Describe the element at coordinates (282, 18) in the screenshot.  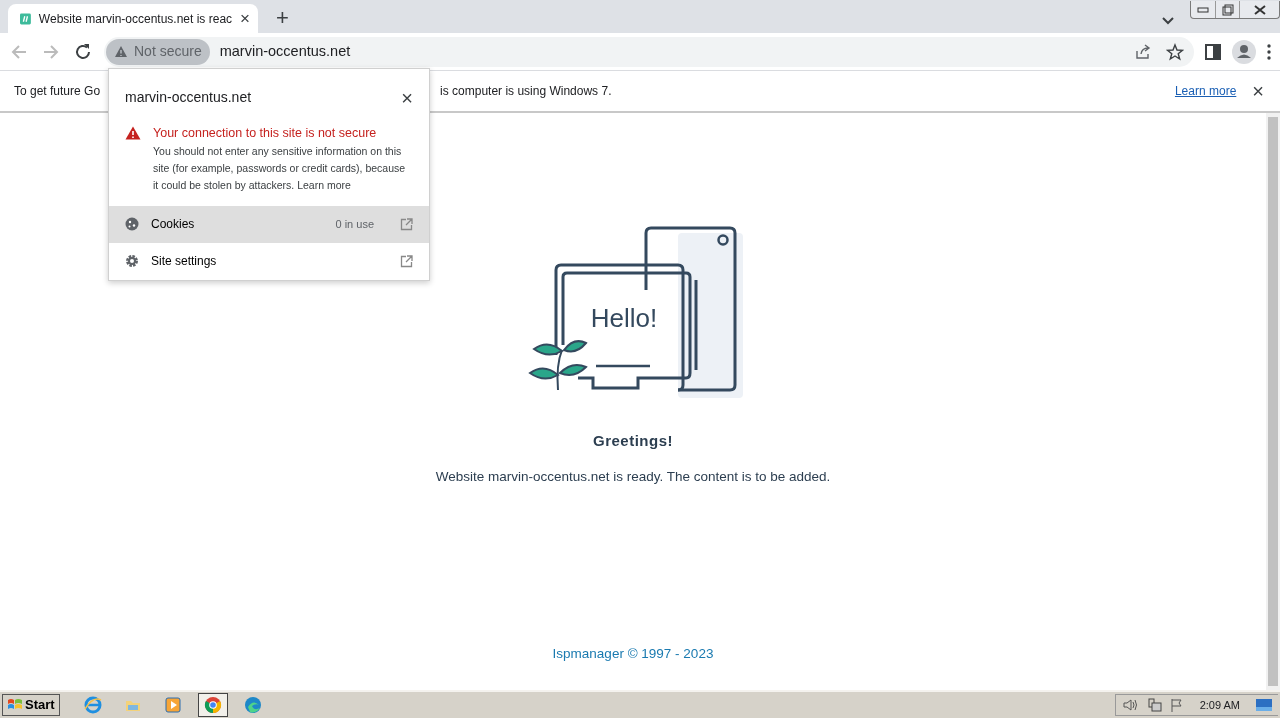
I see `new-tab-button: +` at that location.